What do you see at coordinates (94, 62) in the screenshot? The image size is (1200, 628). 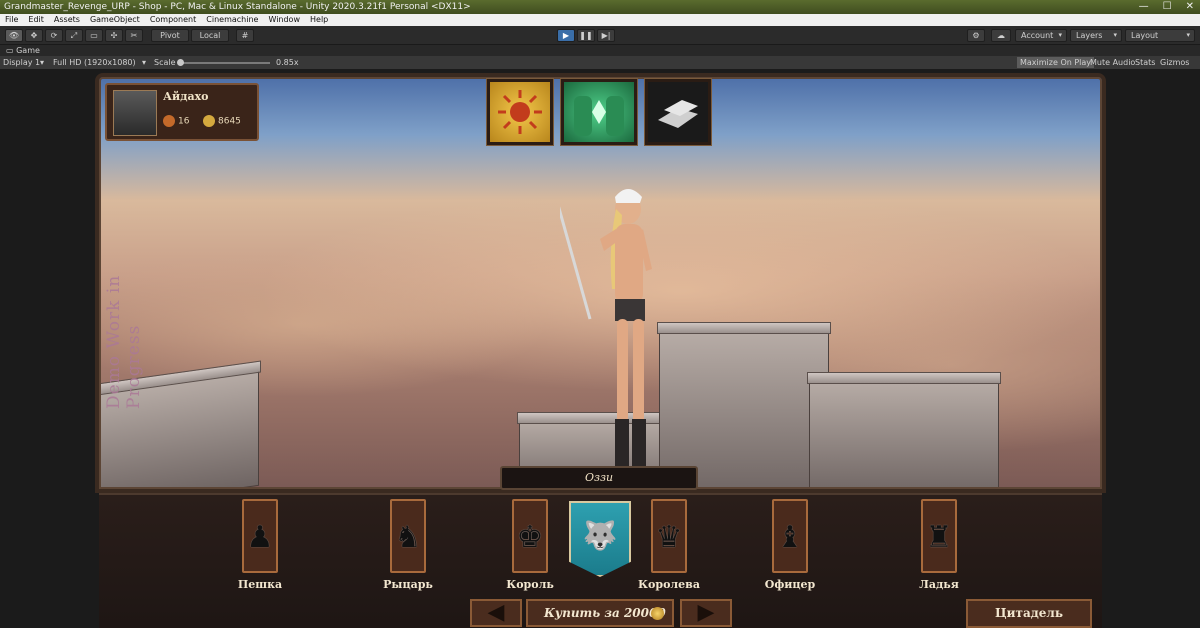 I see `resolution-dropdown: Full HD (1920x1080)` at bounding box center [94, 62].